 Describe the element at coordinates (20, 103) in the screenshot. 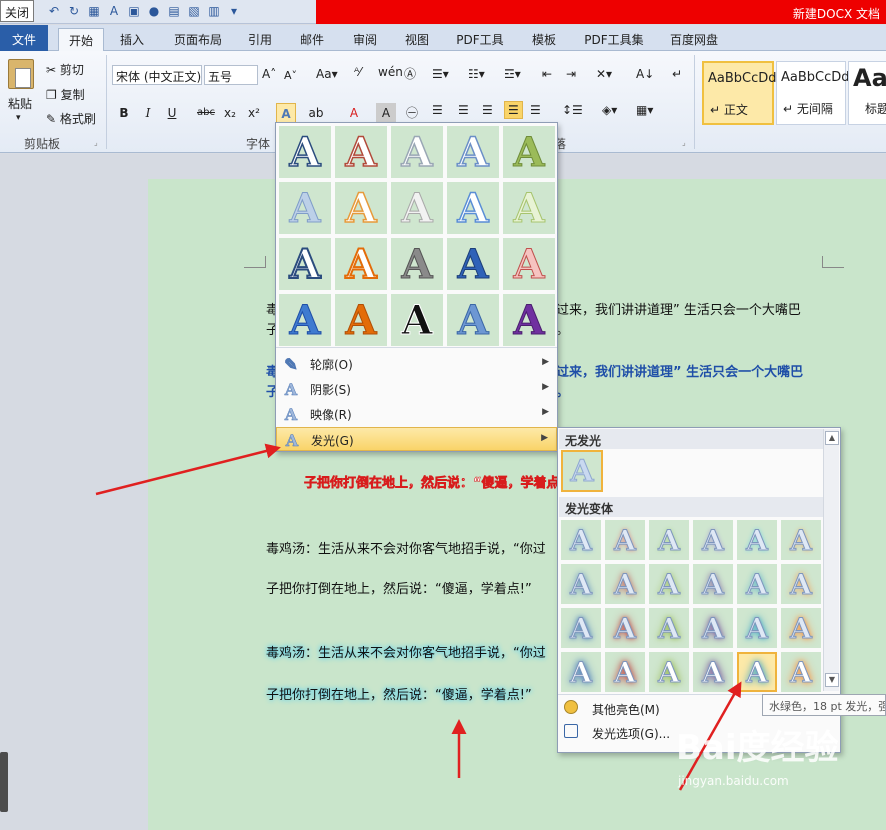

I see `paste-button: 粘贴` at that location.